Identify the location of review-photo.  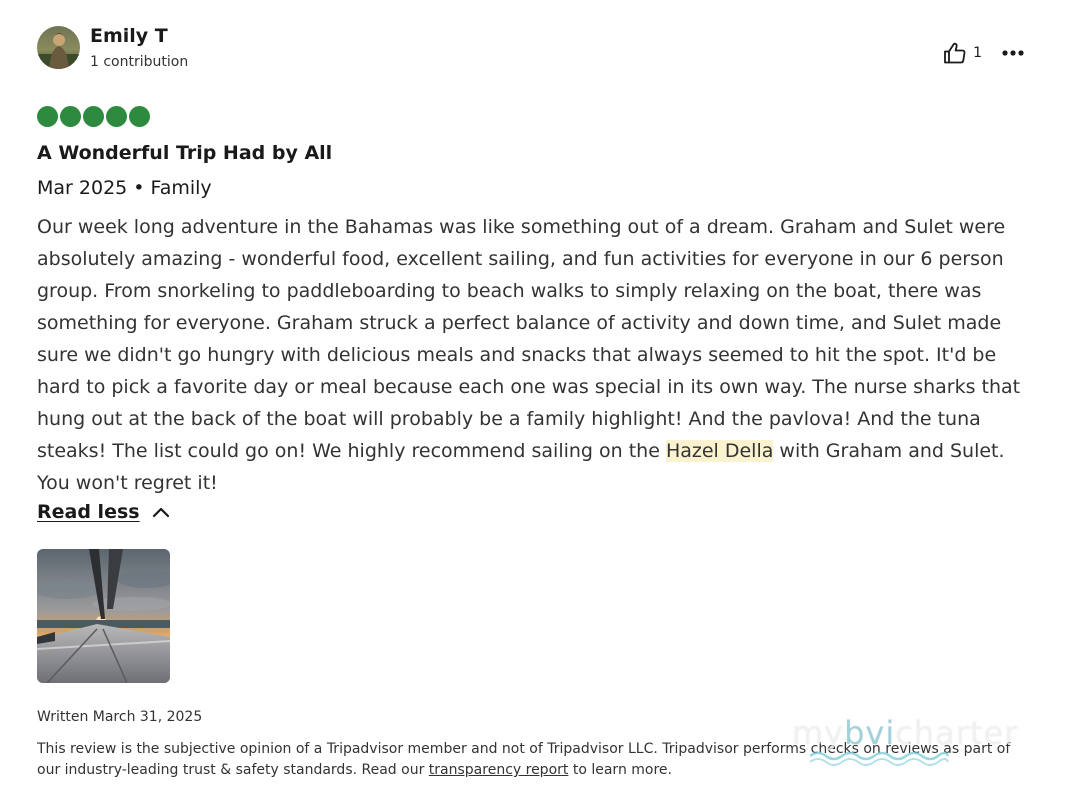
(103, 616).